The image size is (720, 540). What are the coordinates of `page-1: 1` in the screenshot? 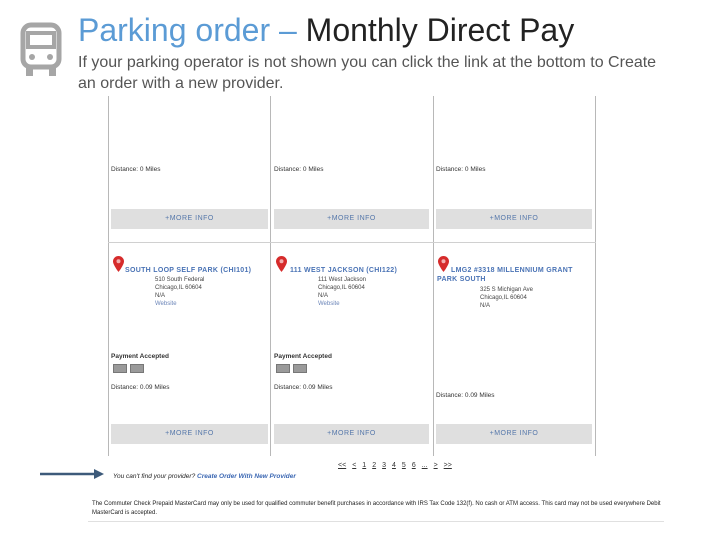 It's located at (364, 465).